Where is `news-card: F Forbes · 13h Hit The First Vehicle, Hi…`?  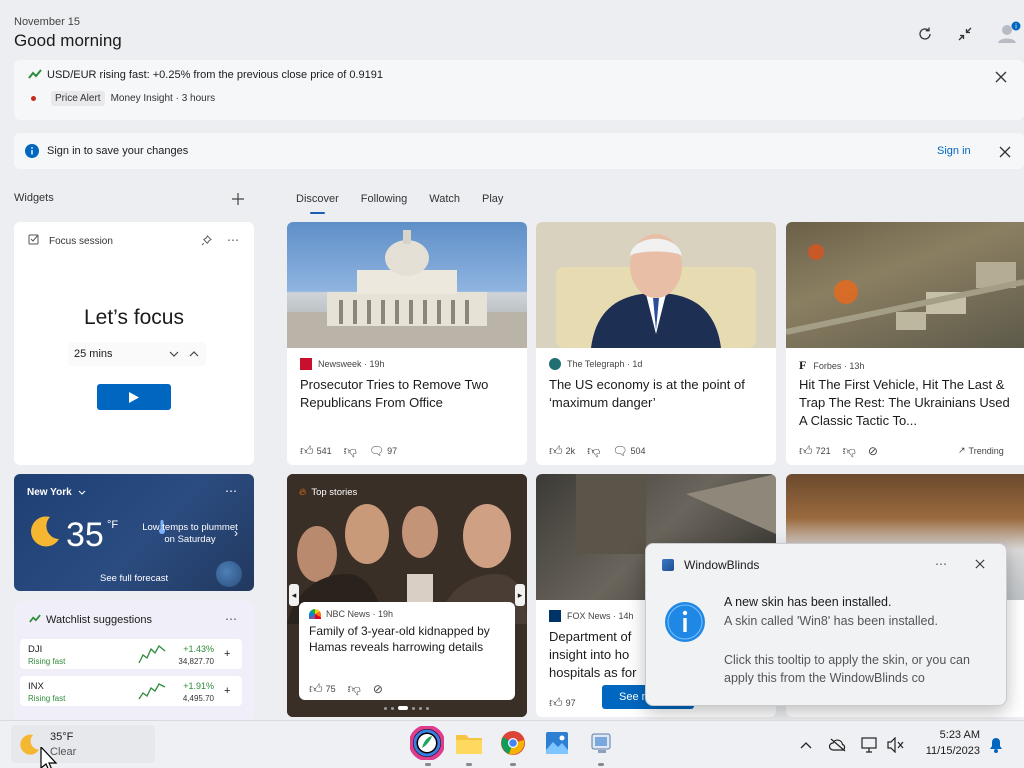
news-card: F Forbes · 13h Hit The First Vehicle, Hi… is located at coordinates (905, 343).